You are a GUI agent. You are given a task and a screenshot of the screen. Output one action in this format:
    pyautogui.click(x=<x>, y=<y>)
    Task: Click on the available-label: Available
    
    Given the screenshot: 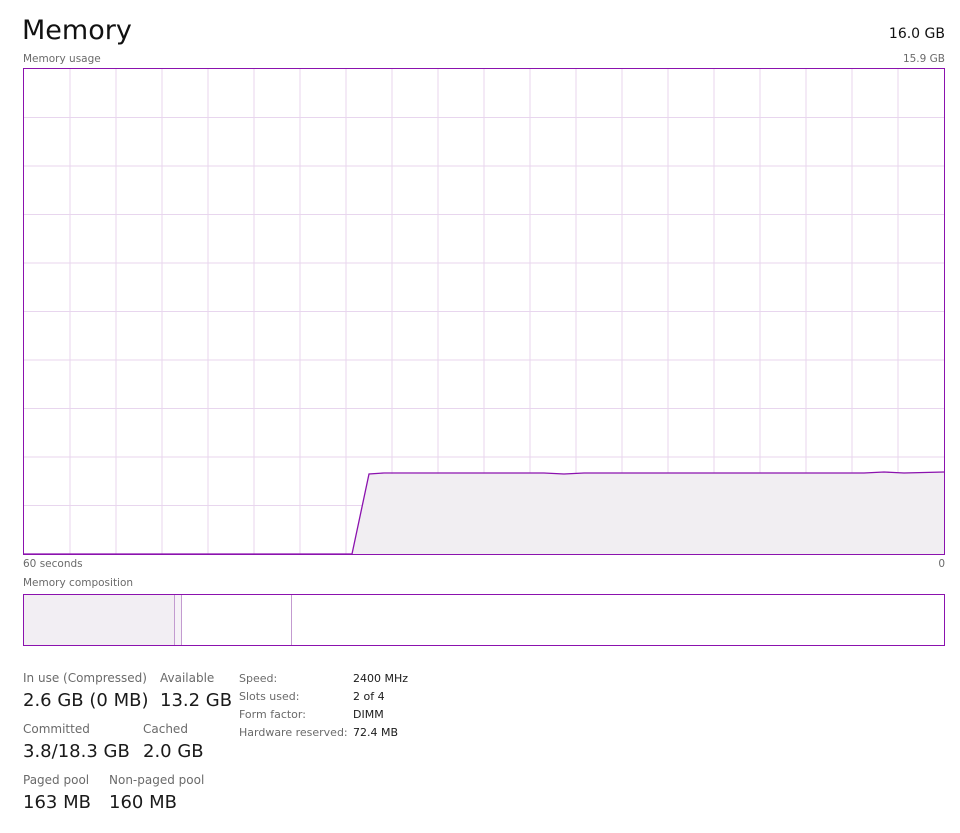 What is the action you would take?
    pyautogui.click(x=187, y=678)
    